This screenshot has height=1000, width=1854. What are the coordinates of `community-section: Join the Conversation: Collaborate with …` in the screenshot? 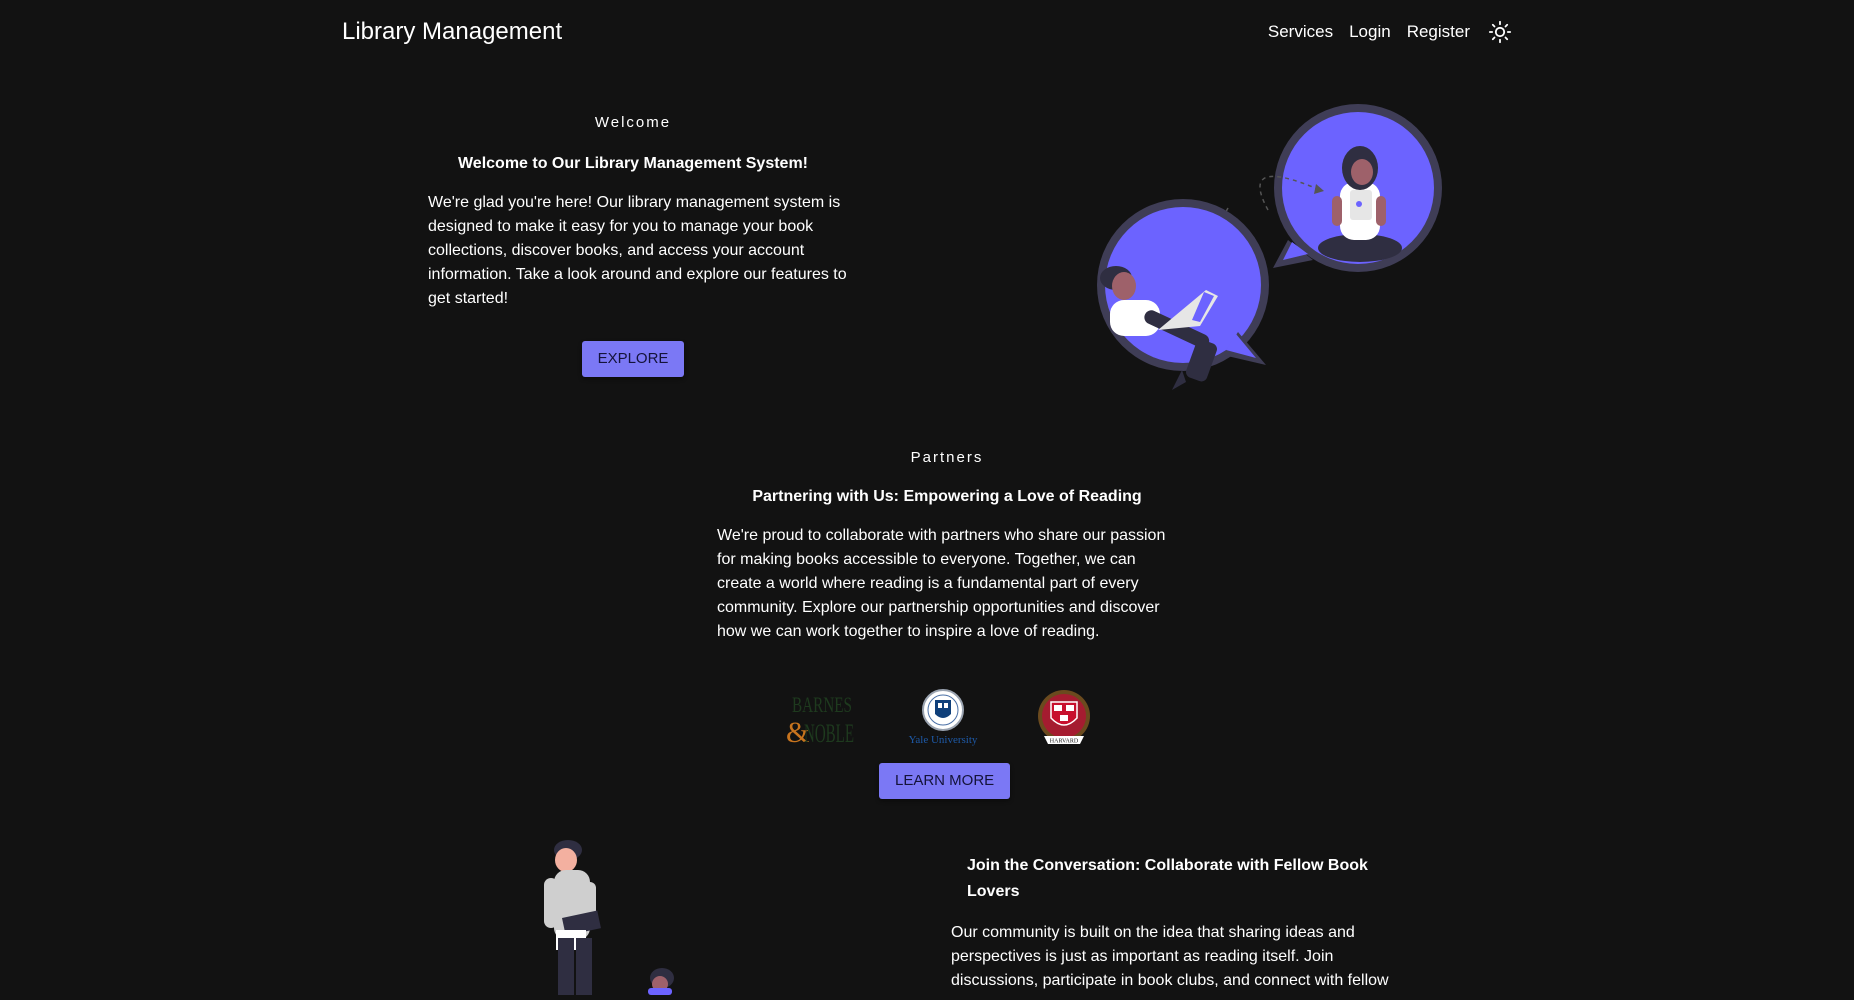 It's located at (1186, 923).